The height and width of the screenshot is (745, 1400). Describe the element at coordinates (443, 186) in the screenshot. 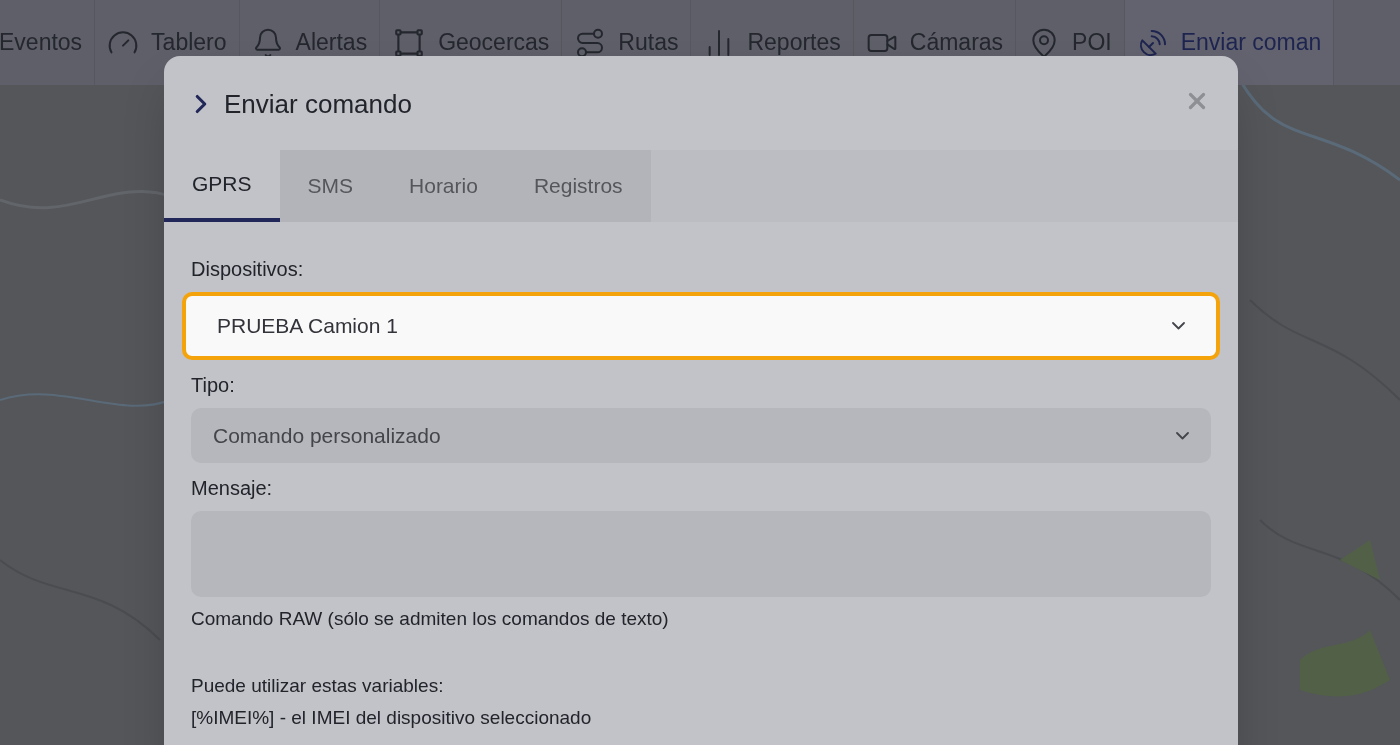

I see `tab: Horario` at that location.